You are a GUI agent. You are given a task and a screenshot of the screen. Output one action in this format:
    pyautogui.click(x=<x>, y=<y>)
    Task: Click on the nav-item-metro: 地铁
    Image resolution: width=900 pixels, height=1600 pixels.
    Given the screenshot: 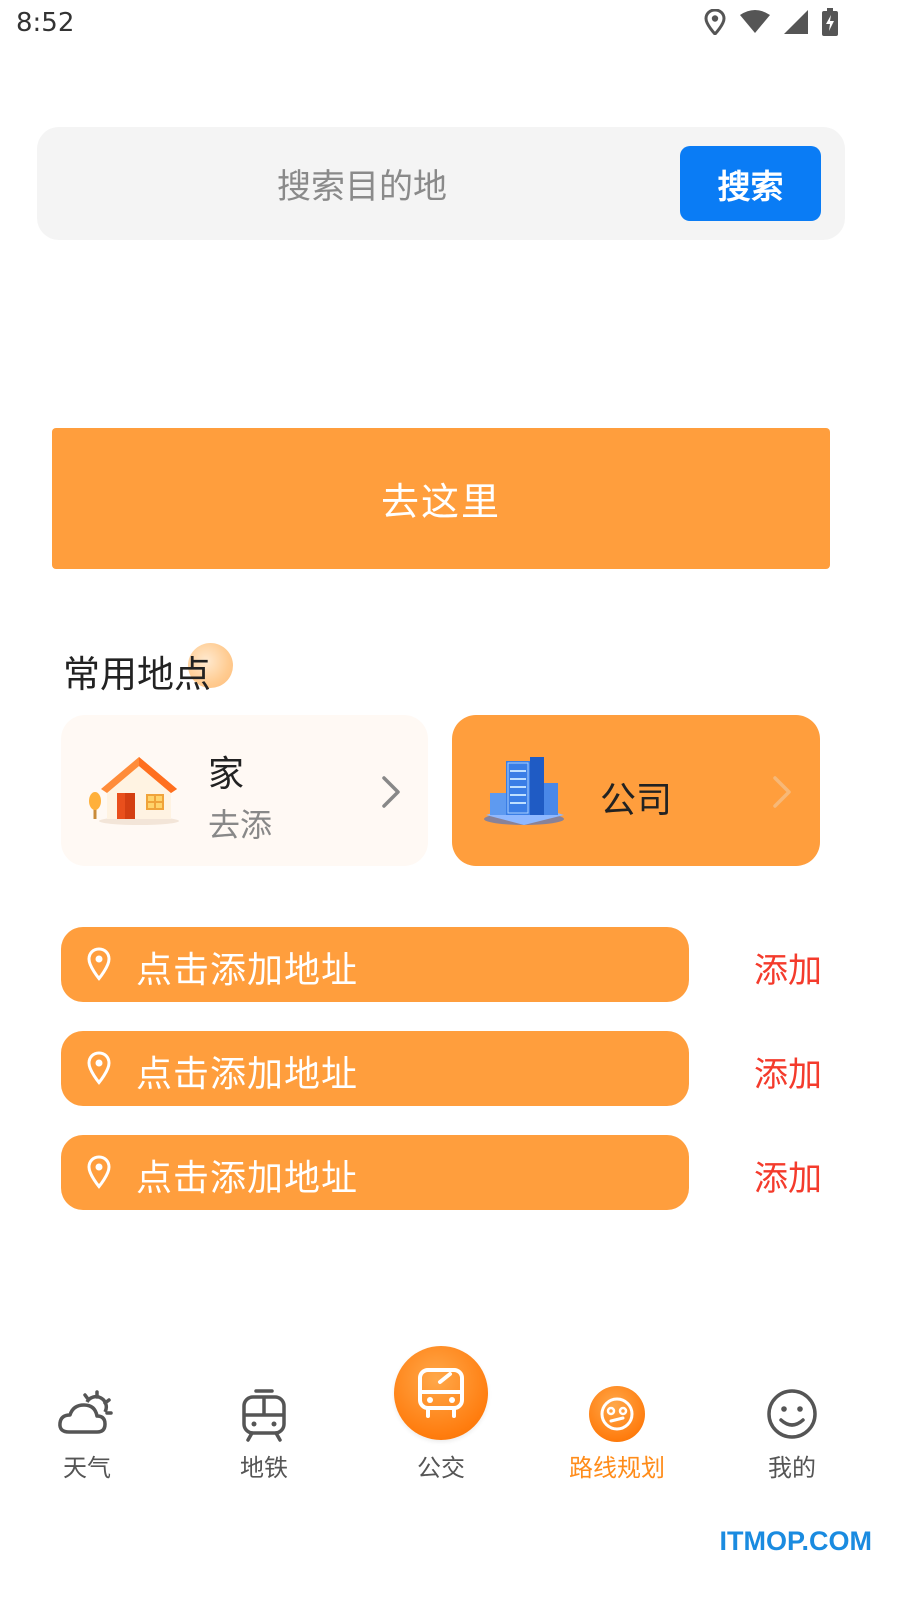 What is the action you would take?
    pyautogui.click(x=264, y=1415)
    